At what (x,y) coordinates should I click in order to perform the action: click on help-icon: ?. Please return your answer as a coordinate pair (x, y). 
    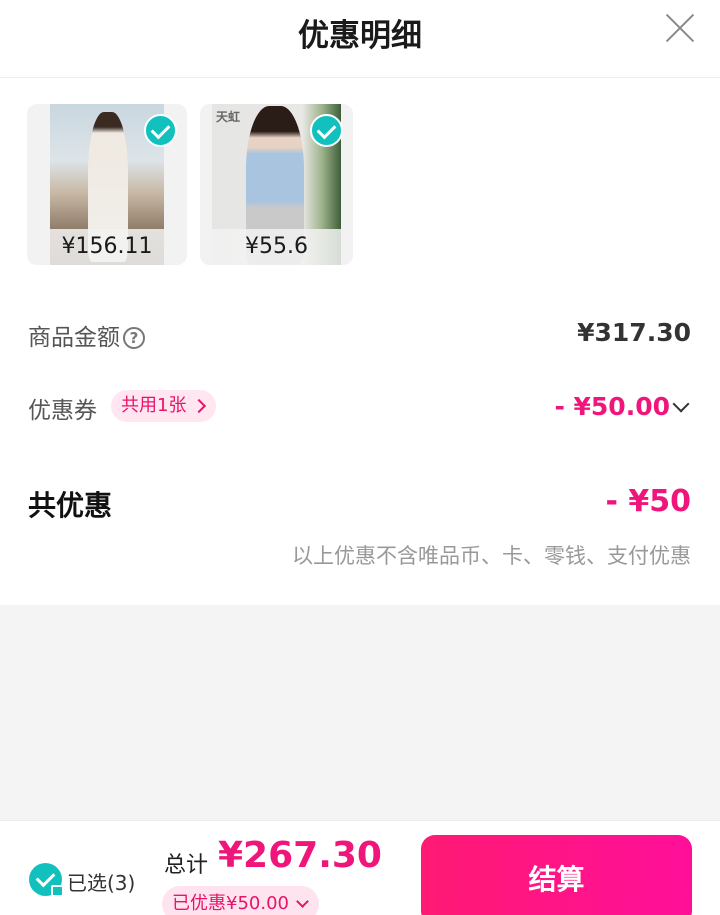
    Looking at the image, I should click on (134, 338).